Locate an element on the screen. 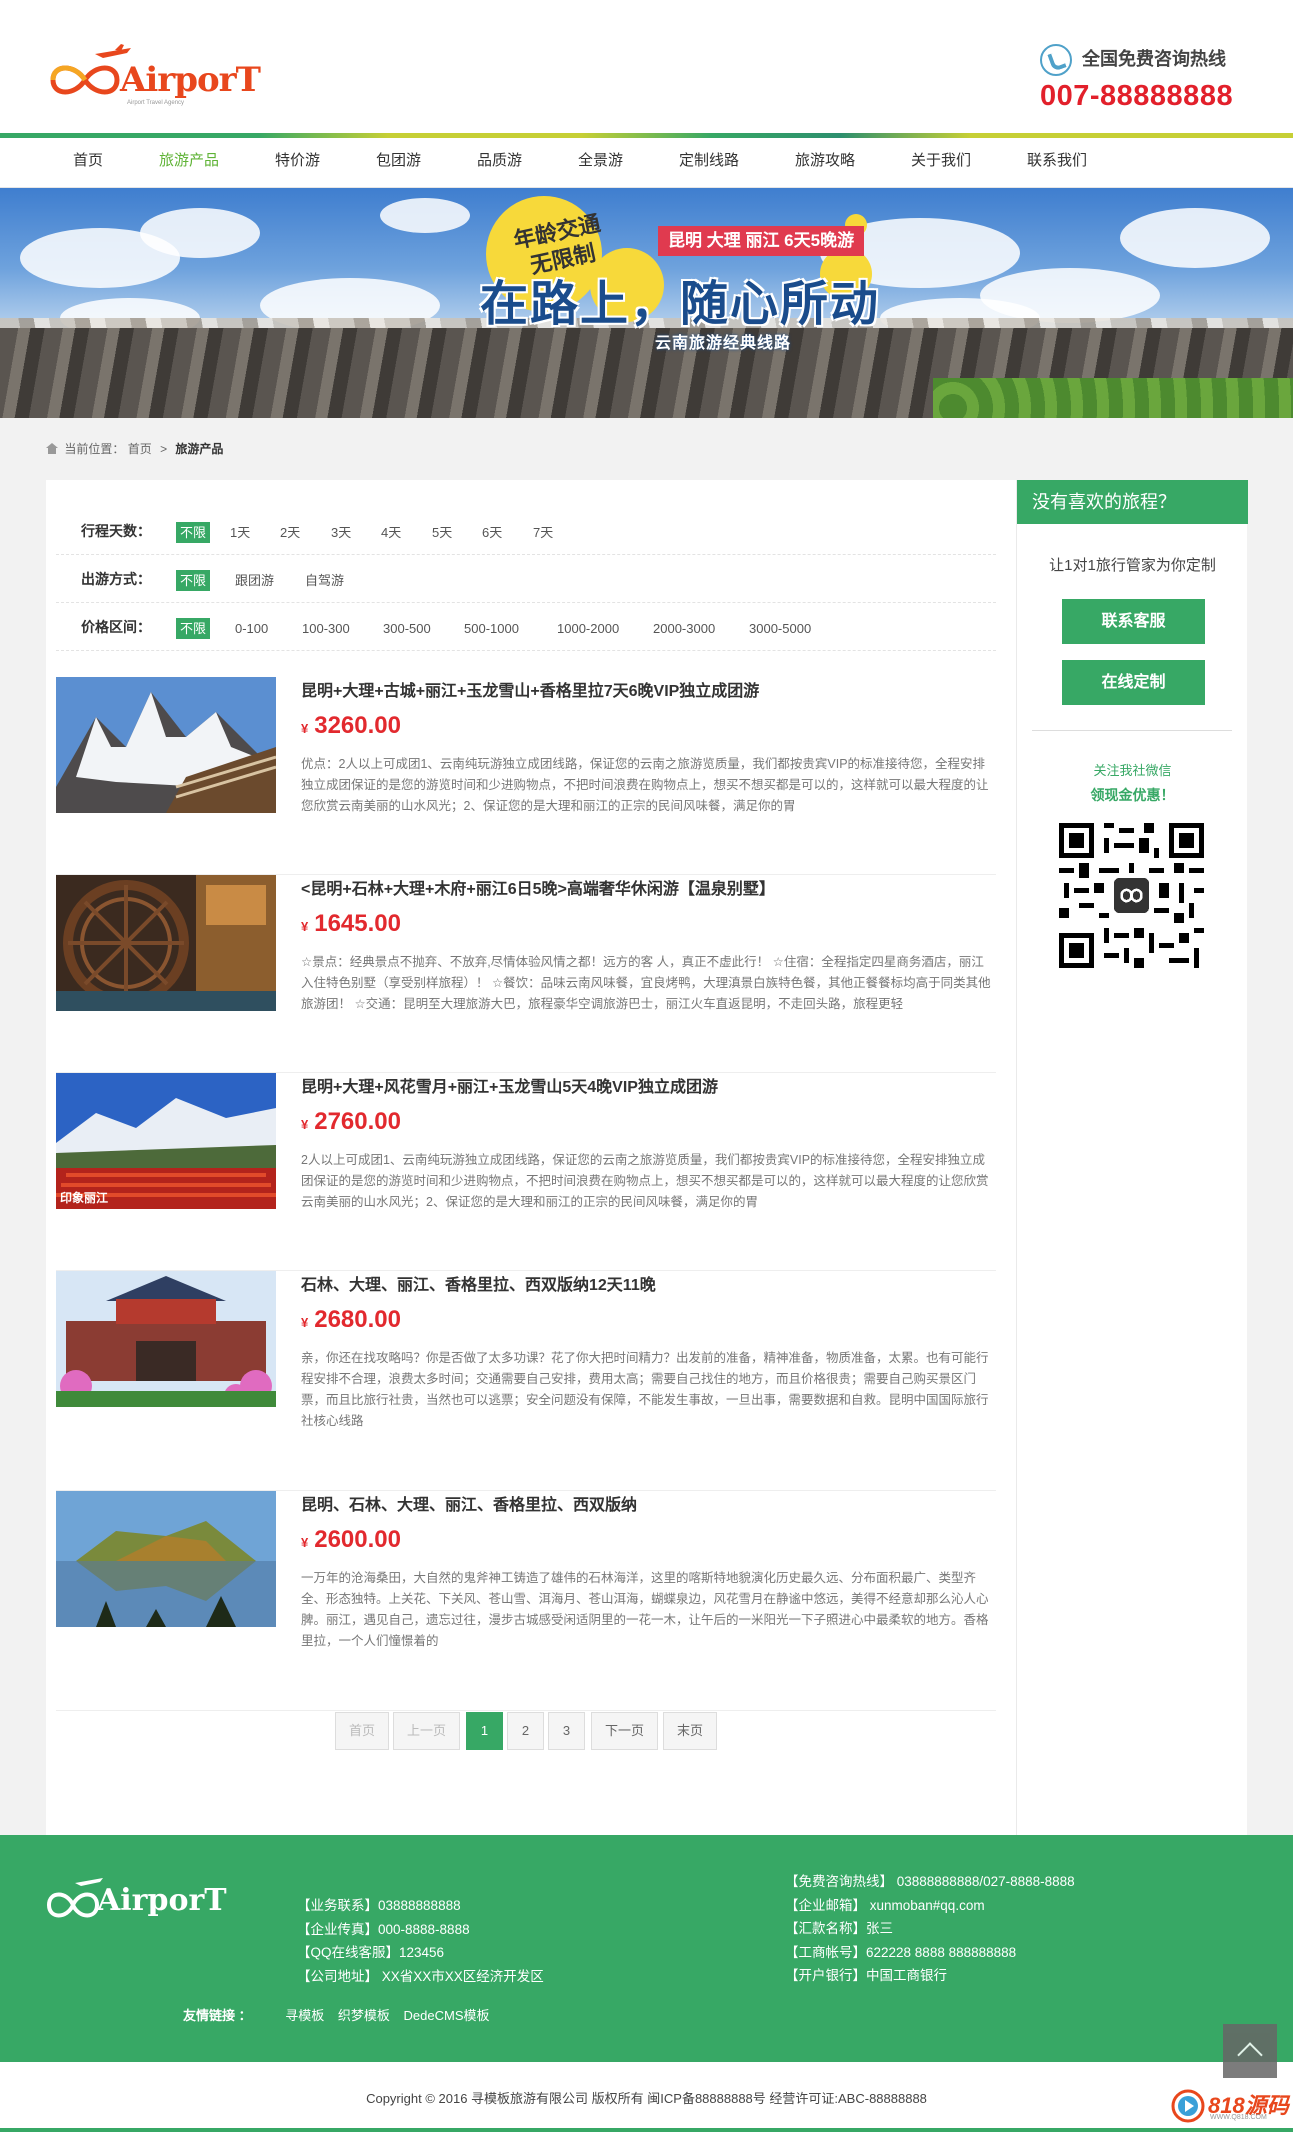 Image resolution: width=1293 pixels, height=2132 pixels. product-price: ¥1645.00 is located at coordinates (351, 923).